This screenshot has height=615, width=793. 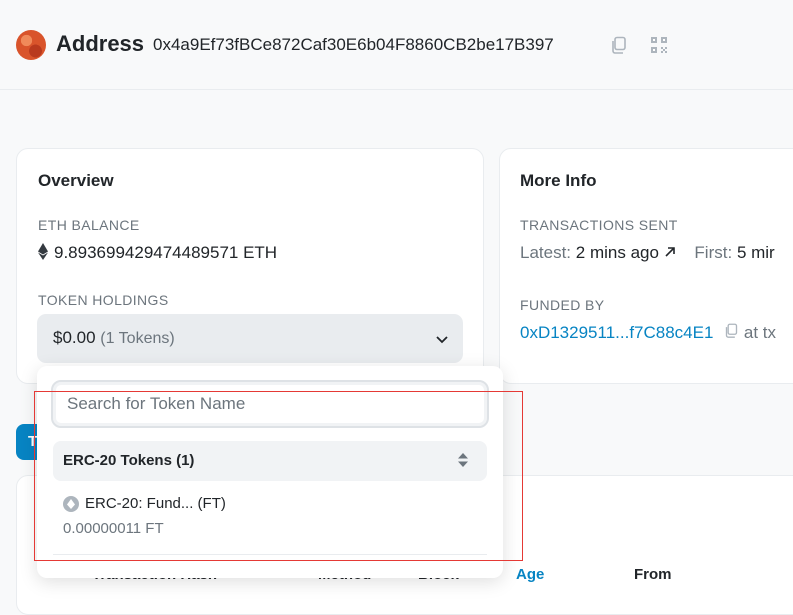 What do you see at coordinates (89, 225) in the screenshot?
I see `eth-balance-label: ETH BALANCE` at bounding box center [89, 225].